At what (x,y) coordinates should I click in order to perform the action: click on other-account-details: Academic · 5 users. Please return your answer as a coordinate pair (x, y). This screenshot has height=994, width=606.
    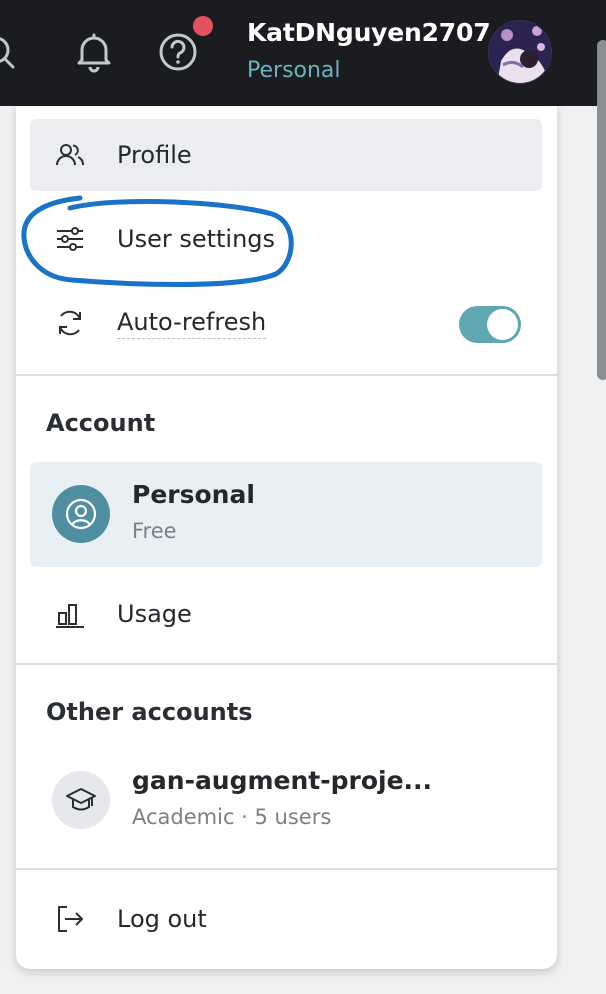
    Looking at the image, I should click on (232, 817).